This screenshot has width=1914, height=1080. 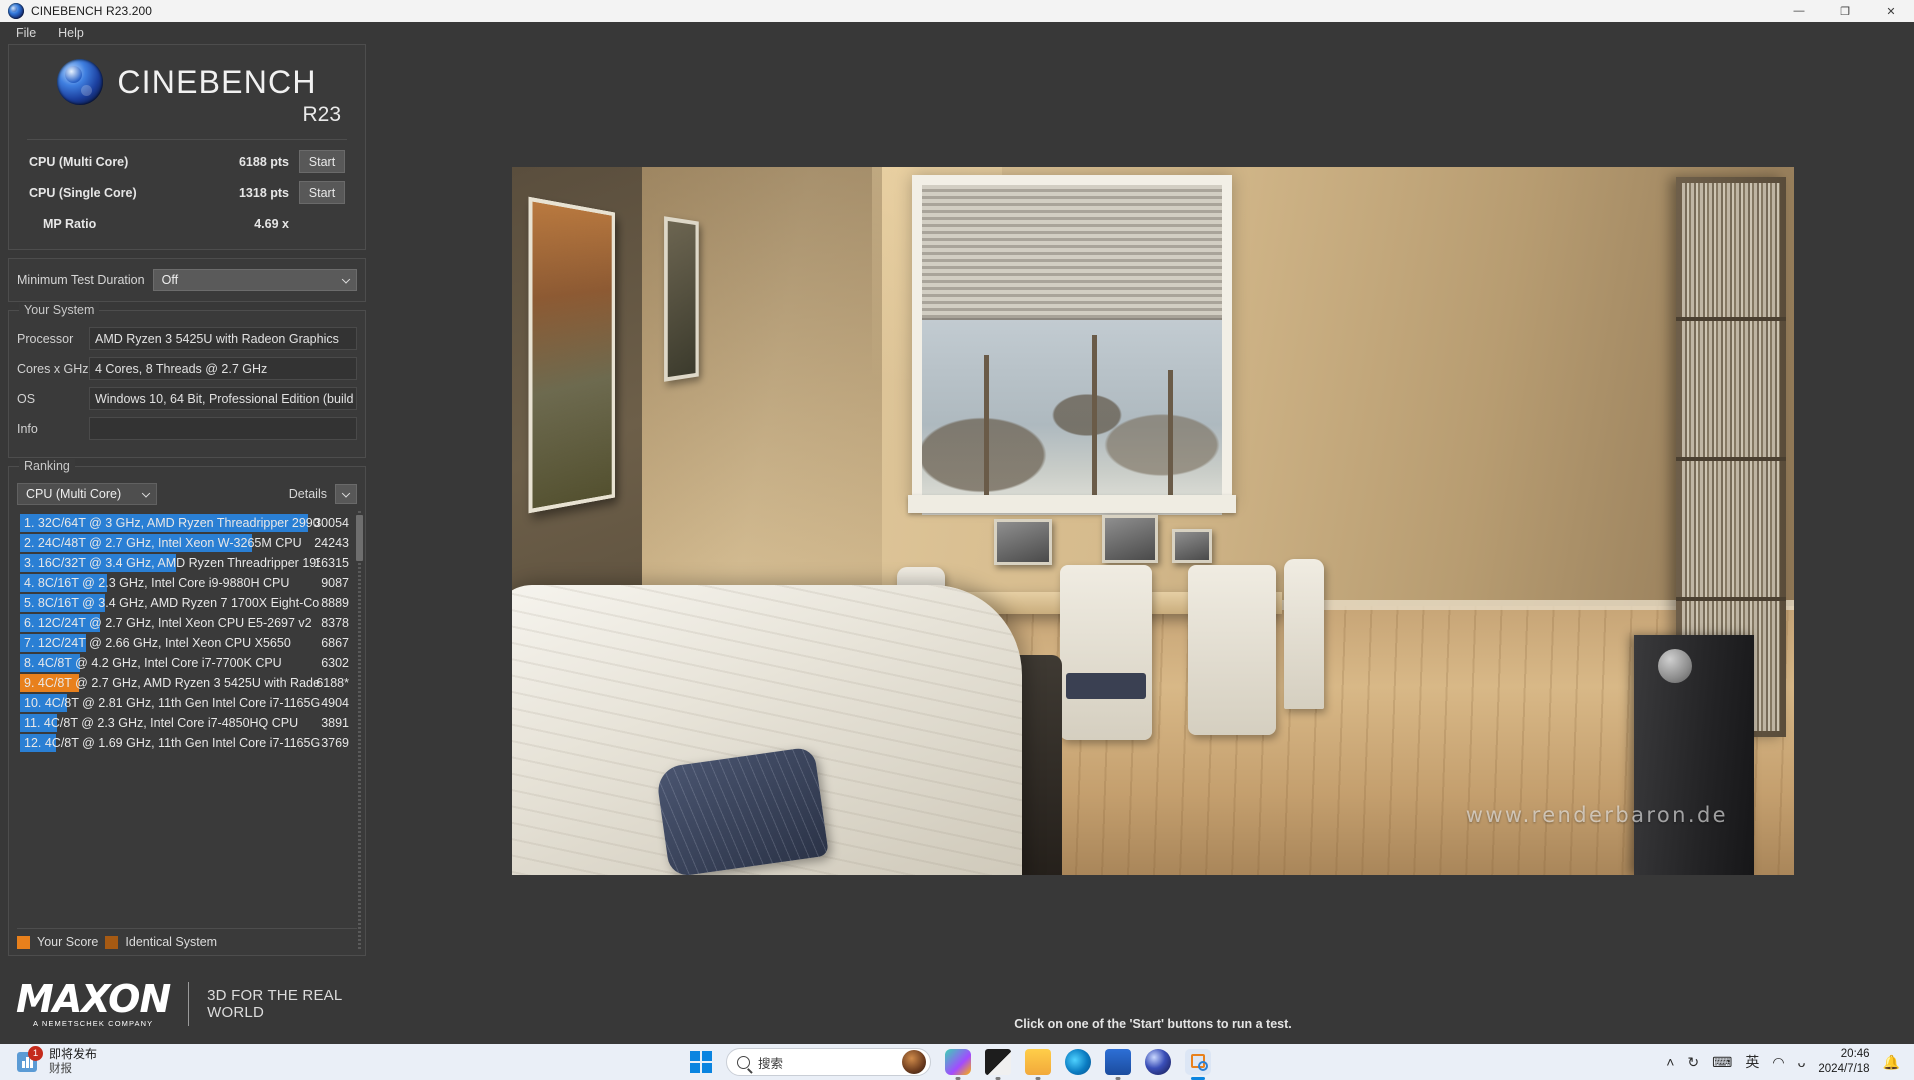 What do you see at coordinates (274, 1004) in the screenshot?
I see `maxon-tagline: 3D FOR THE REAL WORLD` at bounding box center [274, 1004].